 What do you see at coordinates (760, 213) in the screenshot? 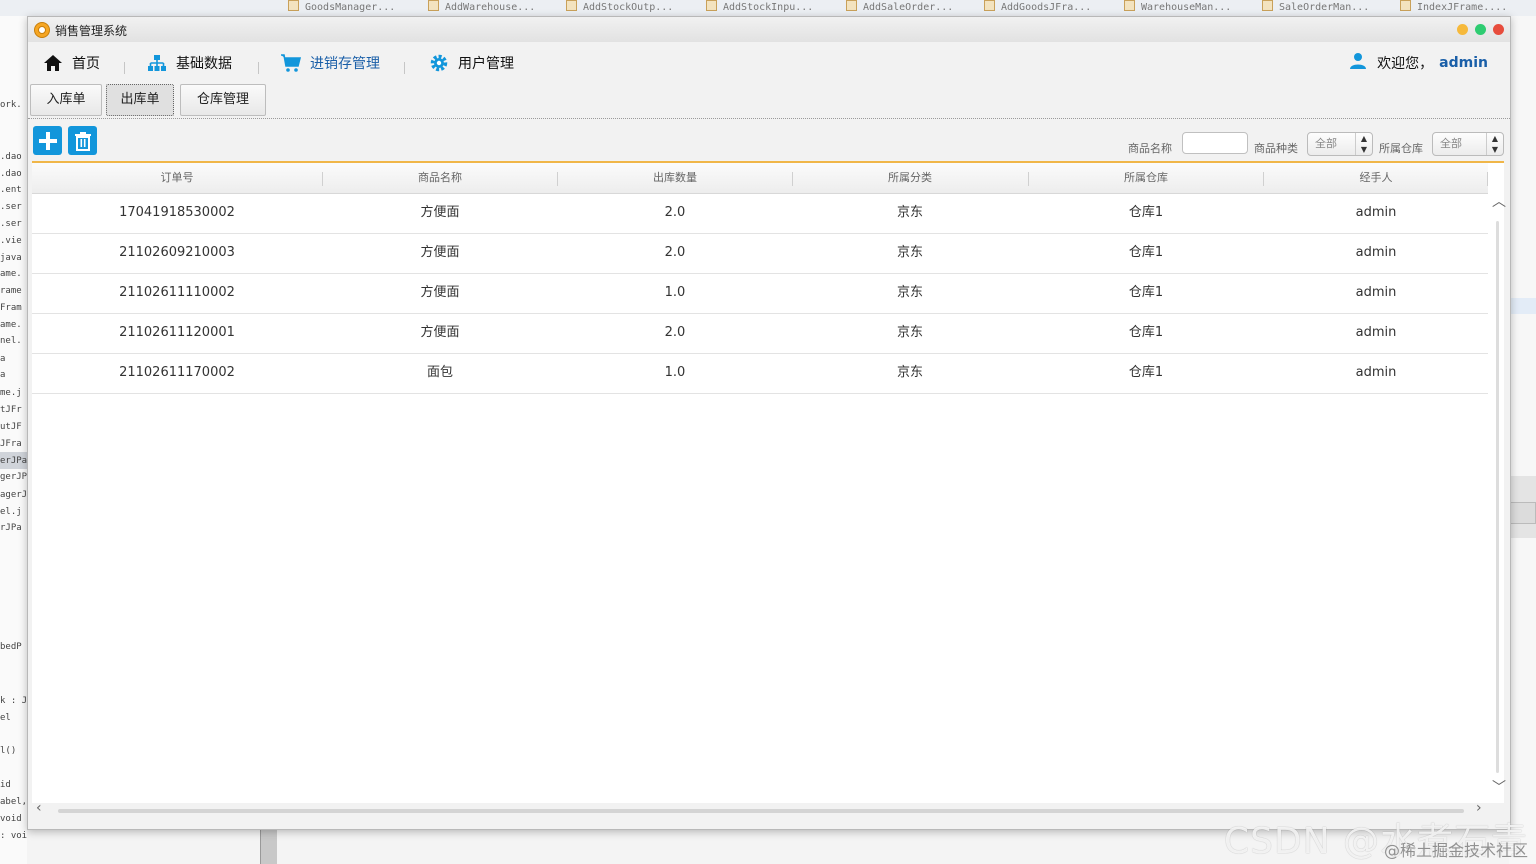
I see `table-row: 17041918530002 方便面 2.0 京东 仓库1 admin` at bounding box center [760, 213].